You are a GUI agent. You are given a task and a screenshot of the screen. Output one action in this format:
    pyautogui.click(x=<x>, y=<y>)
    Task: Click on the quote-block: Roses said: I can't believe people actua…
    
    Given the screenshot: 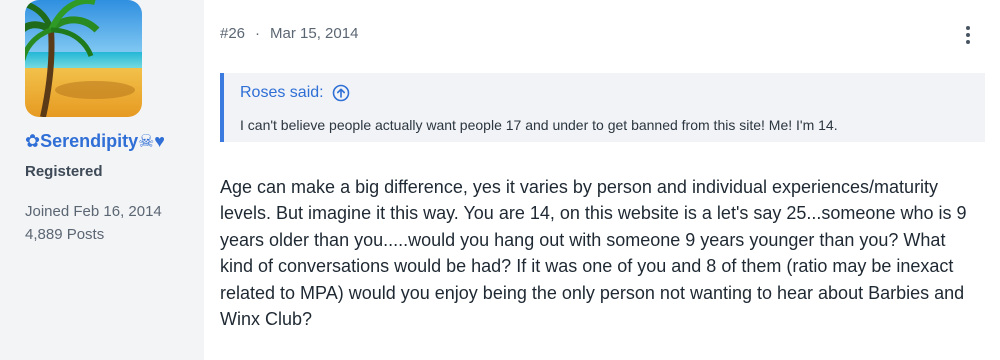 What is the action you would take?
    pyautogui.click(x=602, y=107)
    